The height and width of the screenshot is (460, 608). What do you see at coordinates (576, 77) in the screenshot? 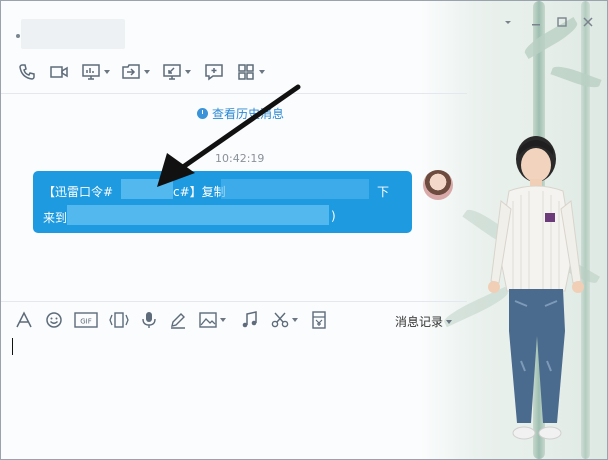
I see `bamboo-leaf` at bounding box center [576, 77].